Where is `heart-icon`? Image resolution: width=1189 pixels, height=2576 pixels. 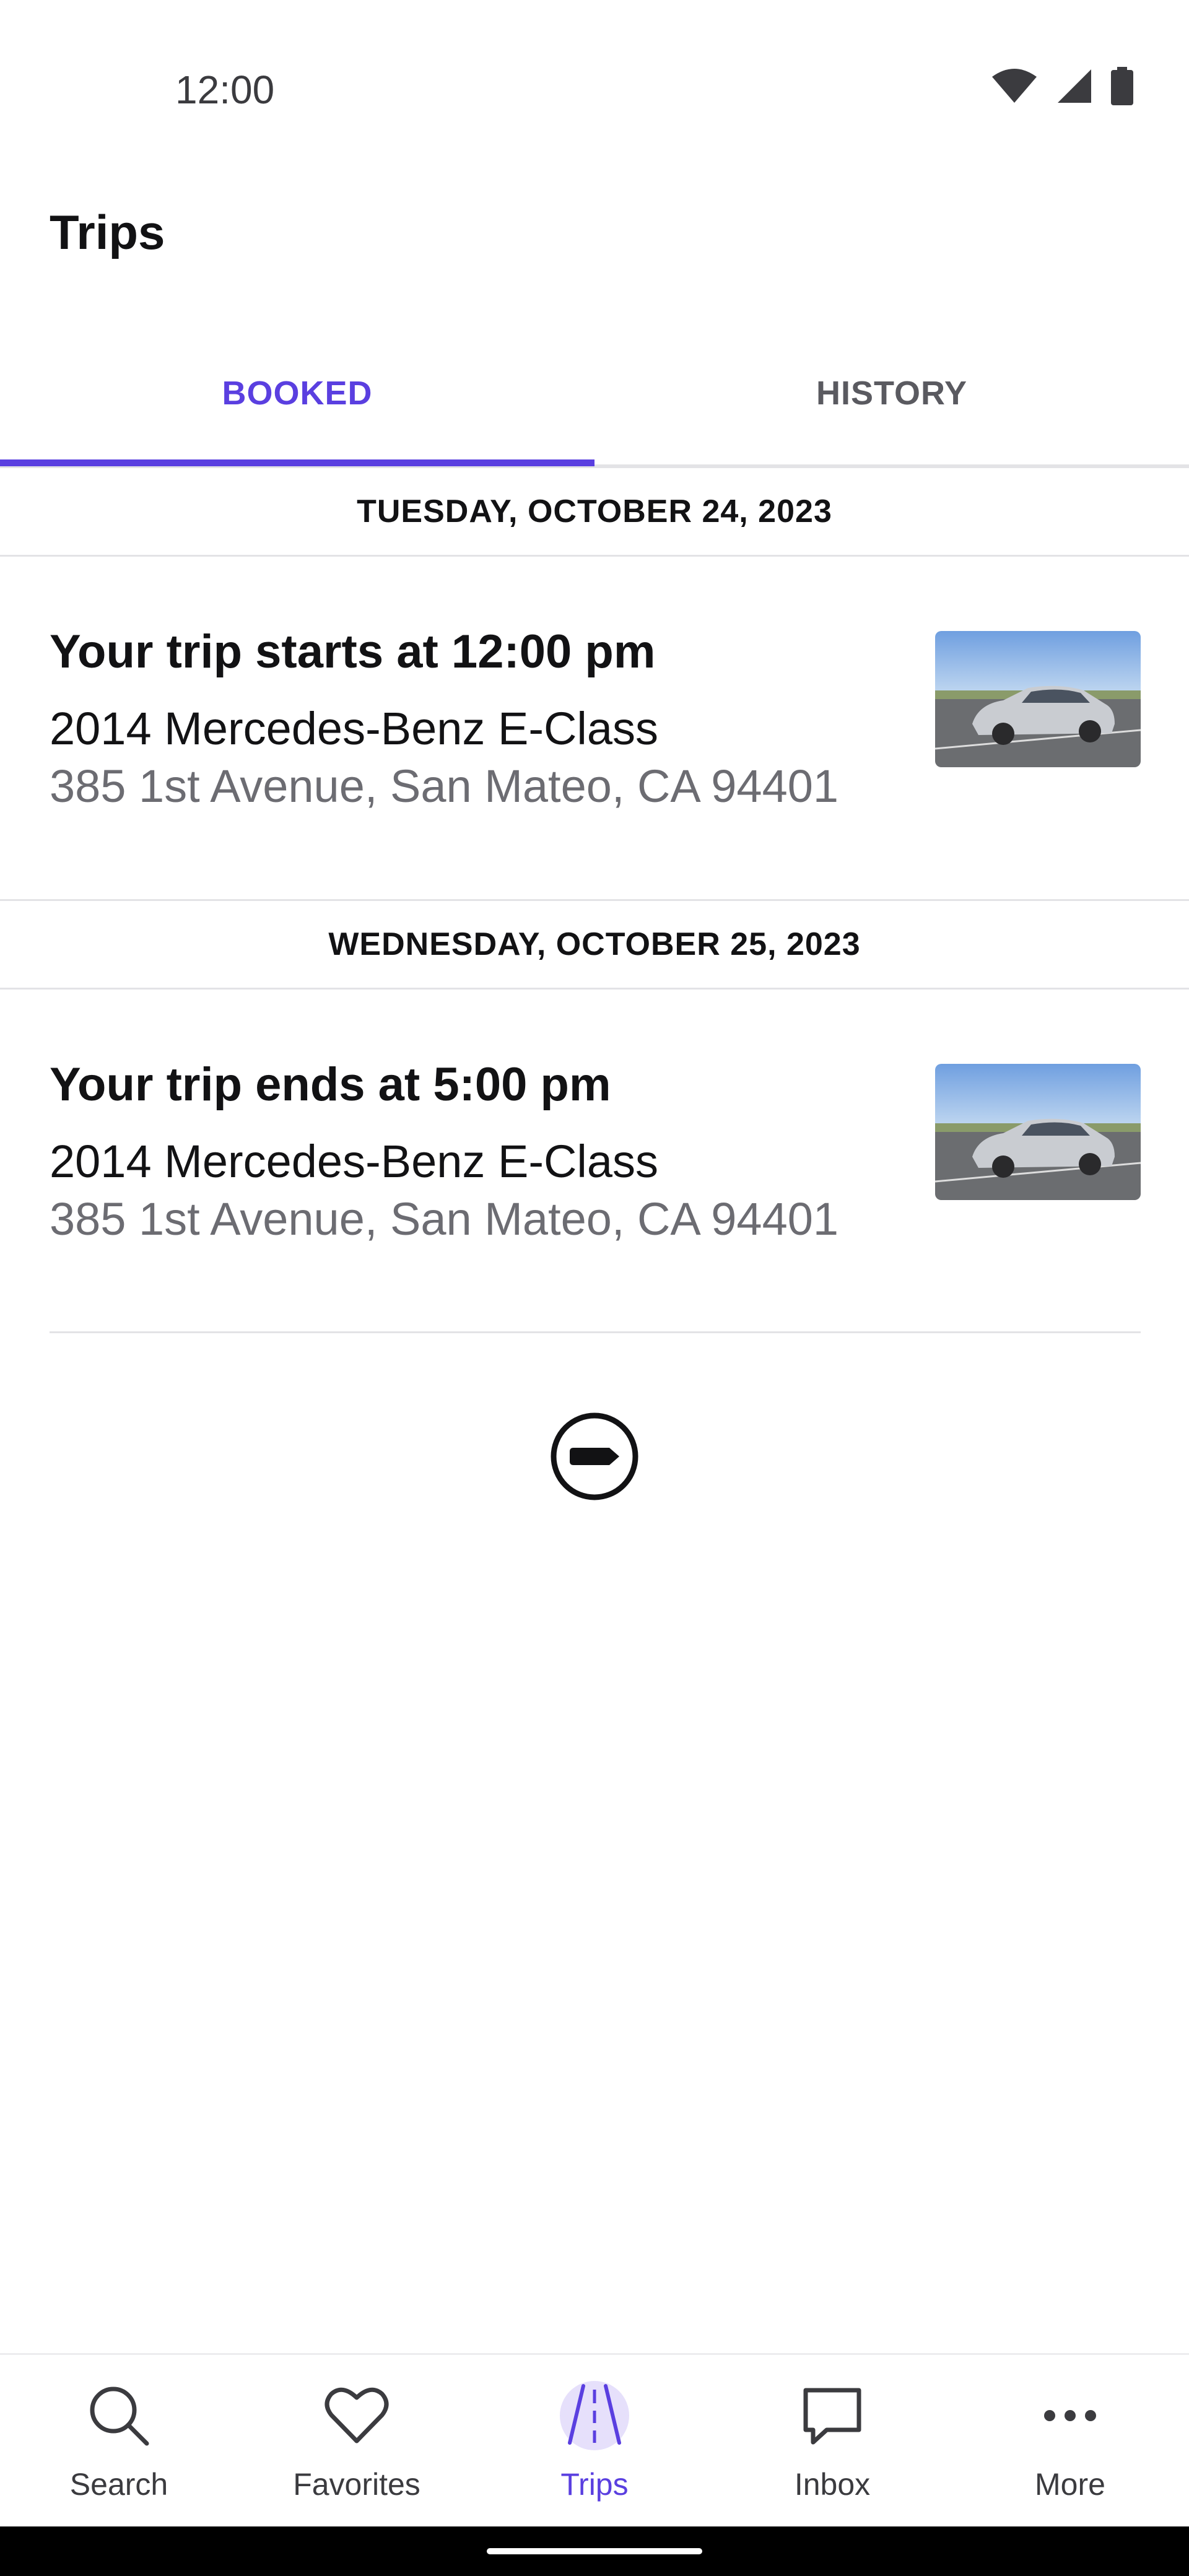
heart-icon is located at coordinates (357, 2415).